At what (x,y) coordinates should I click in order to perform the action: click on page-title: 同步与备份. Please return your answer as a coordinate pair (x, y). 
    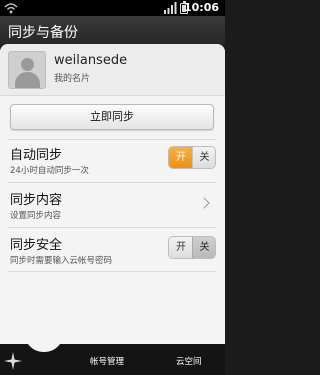
    Looking at the image, I should click on (43, 33).